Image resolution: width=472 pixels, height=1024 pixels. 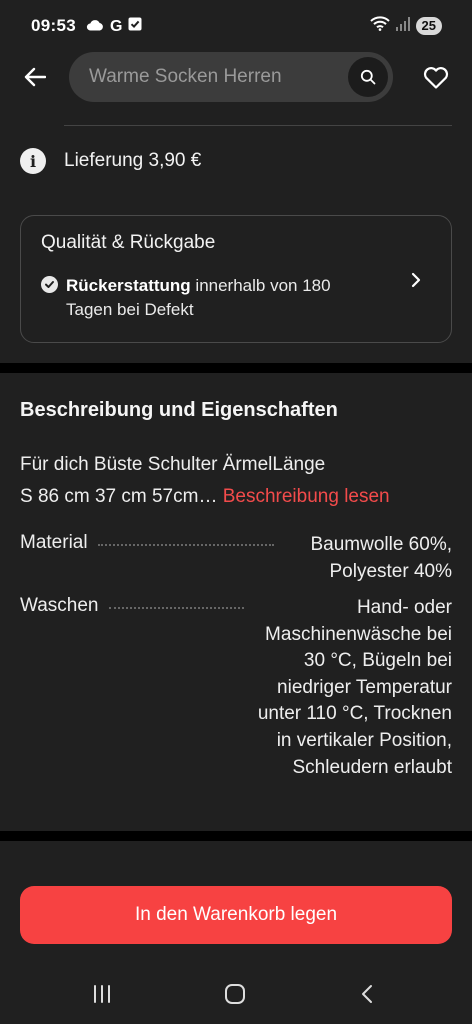 What do you see at coordinates (416, 280) in the screenshot?
I see `chevron-right-icon` at bounding box center [416, 280].